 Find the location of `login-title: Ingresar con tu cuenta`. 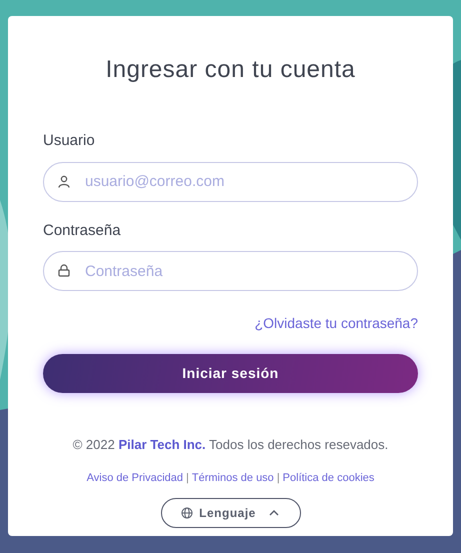

login-title: Ingresar con tu cuenta is located at coordinates (230, 70).